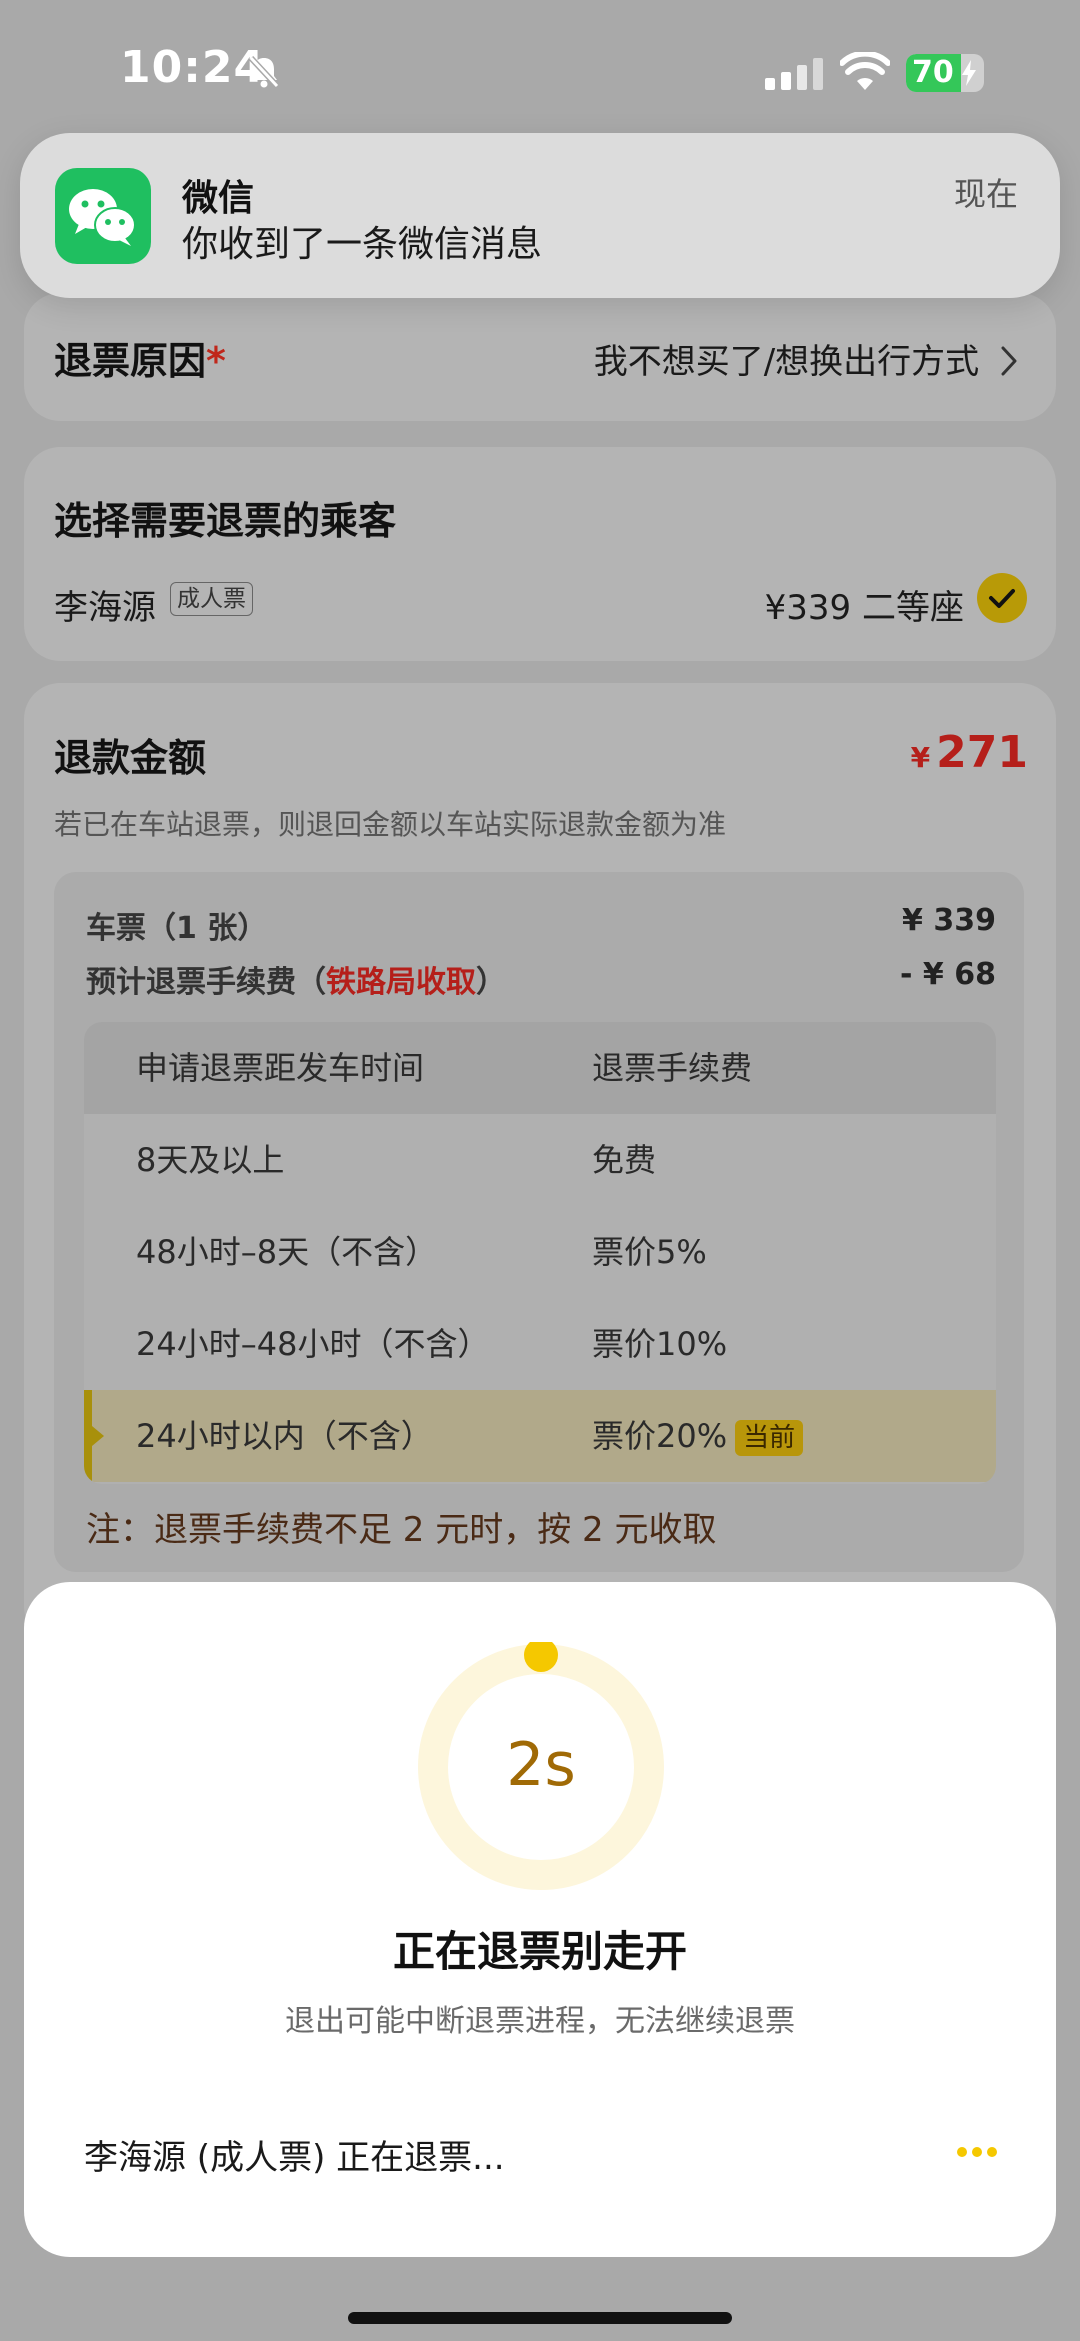  I want to click on battery-icon: 70, so click(945, 73).